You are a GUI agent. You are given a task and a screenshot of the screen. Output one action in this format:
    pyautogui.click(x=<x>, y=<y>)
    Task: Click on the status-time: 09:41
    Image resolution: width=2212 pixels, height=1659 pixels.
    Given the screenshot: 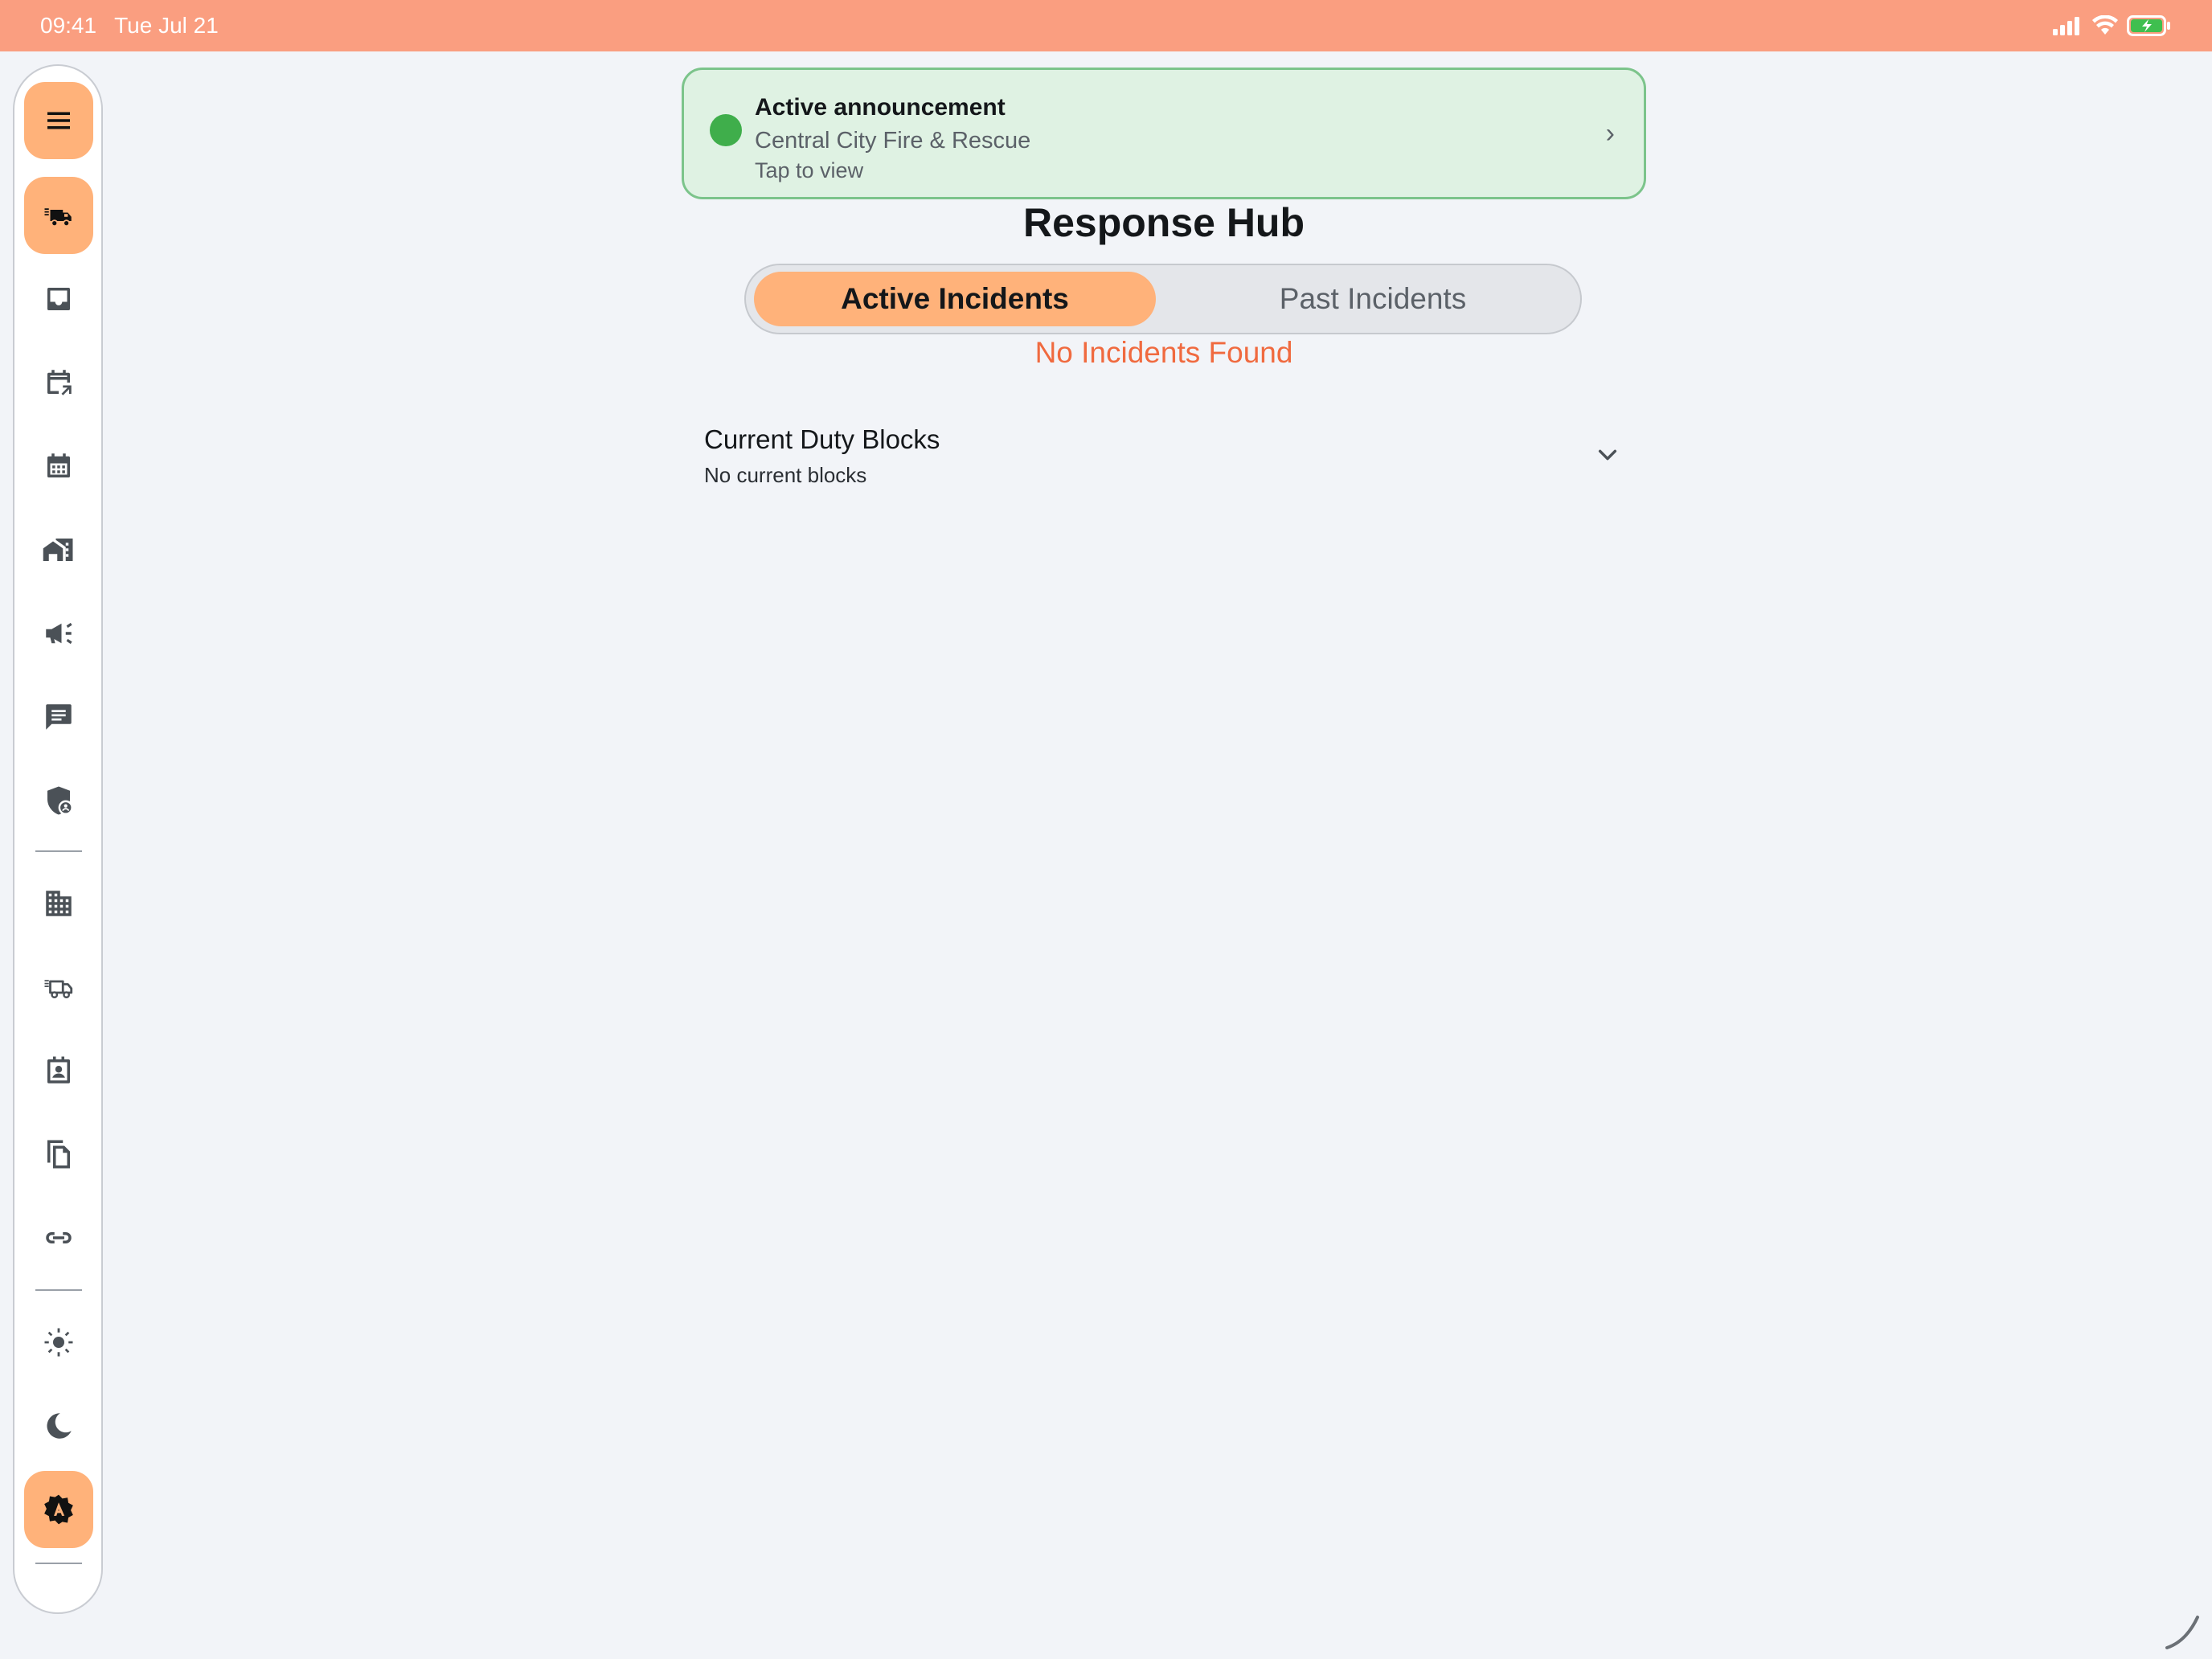 What is the action you would take?
    pyautogui.click(x=68, y=25)
    